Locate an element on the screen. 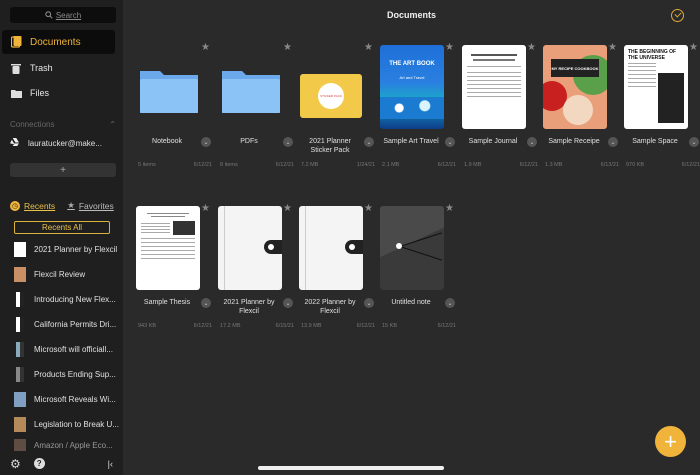 Image resolution: width=700 pixels, height=475 pixels. sidebar-item-documents: Documents is located at coordinates (58, 42).